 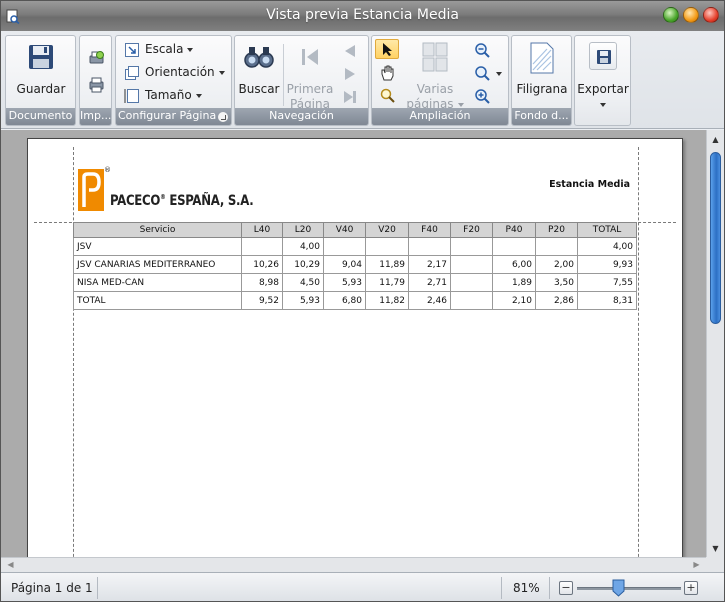 I want to click on cursor-arrow-icon, so click(x=387, y=49).